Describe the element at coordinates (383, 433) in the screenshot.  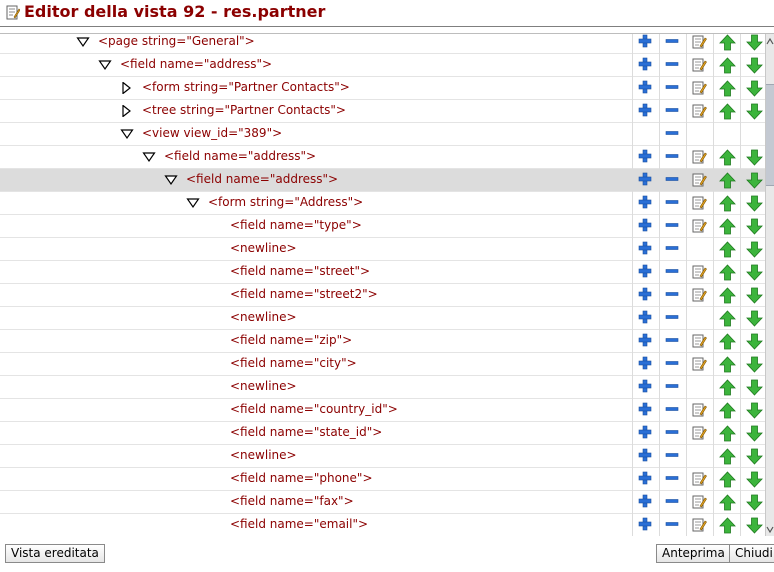
I see `tree-row: <field name="state_id">` at that location.